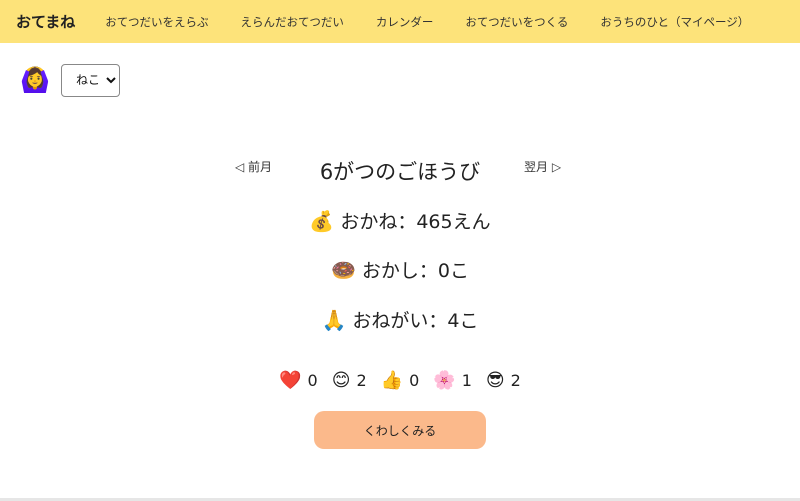  I want to click on reaction-count: 1, so click(466, 380).